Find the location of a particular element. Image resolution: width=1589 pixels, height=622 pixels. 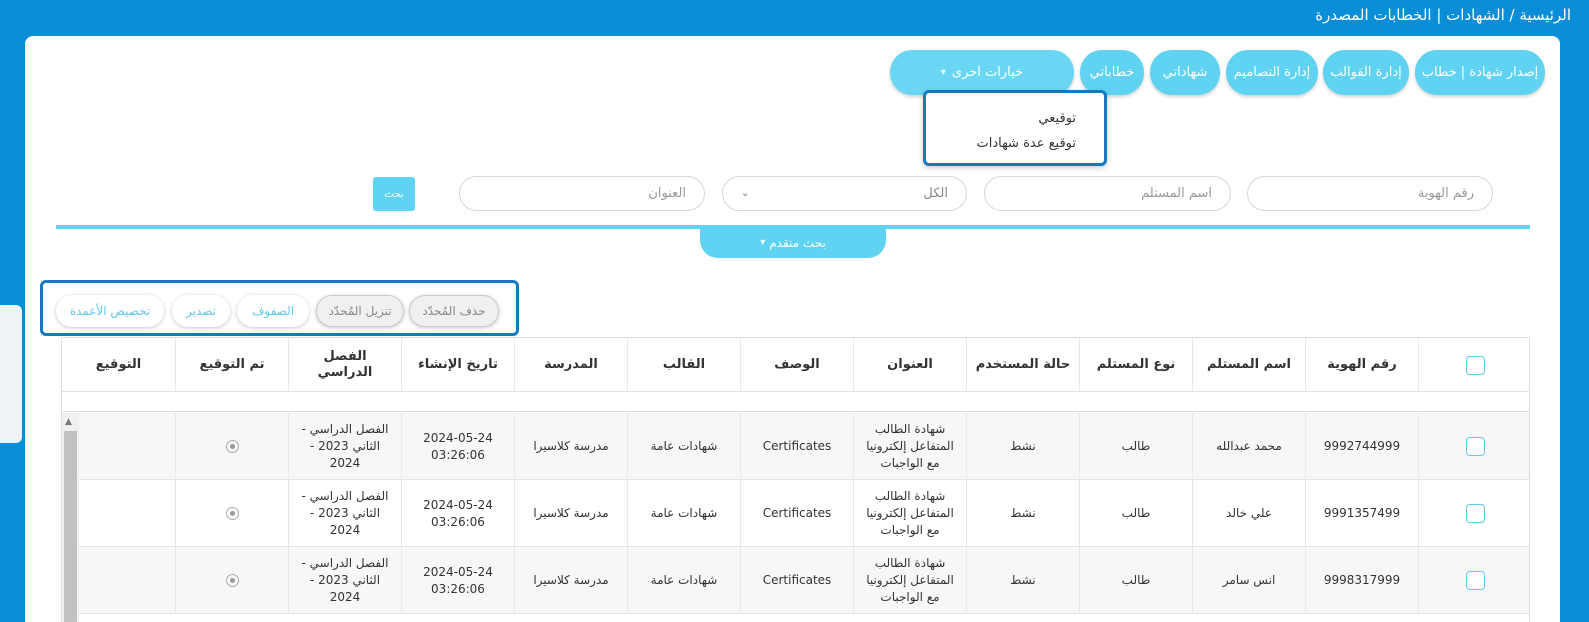

menu-item-my-signature: توقيعي is located at coordinates (1057, 118).